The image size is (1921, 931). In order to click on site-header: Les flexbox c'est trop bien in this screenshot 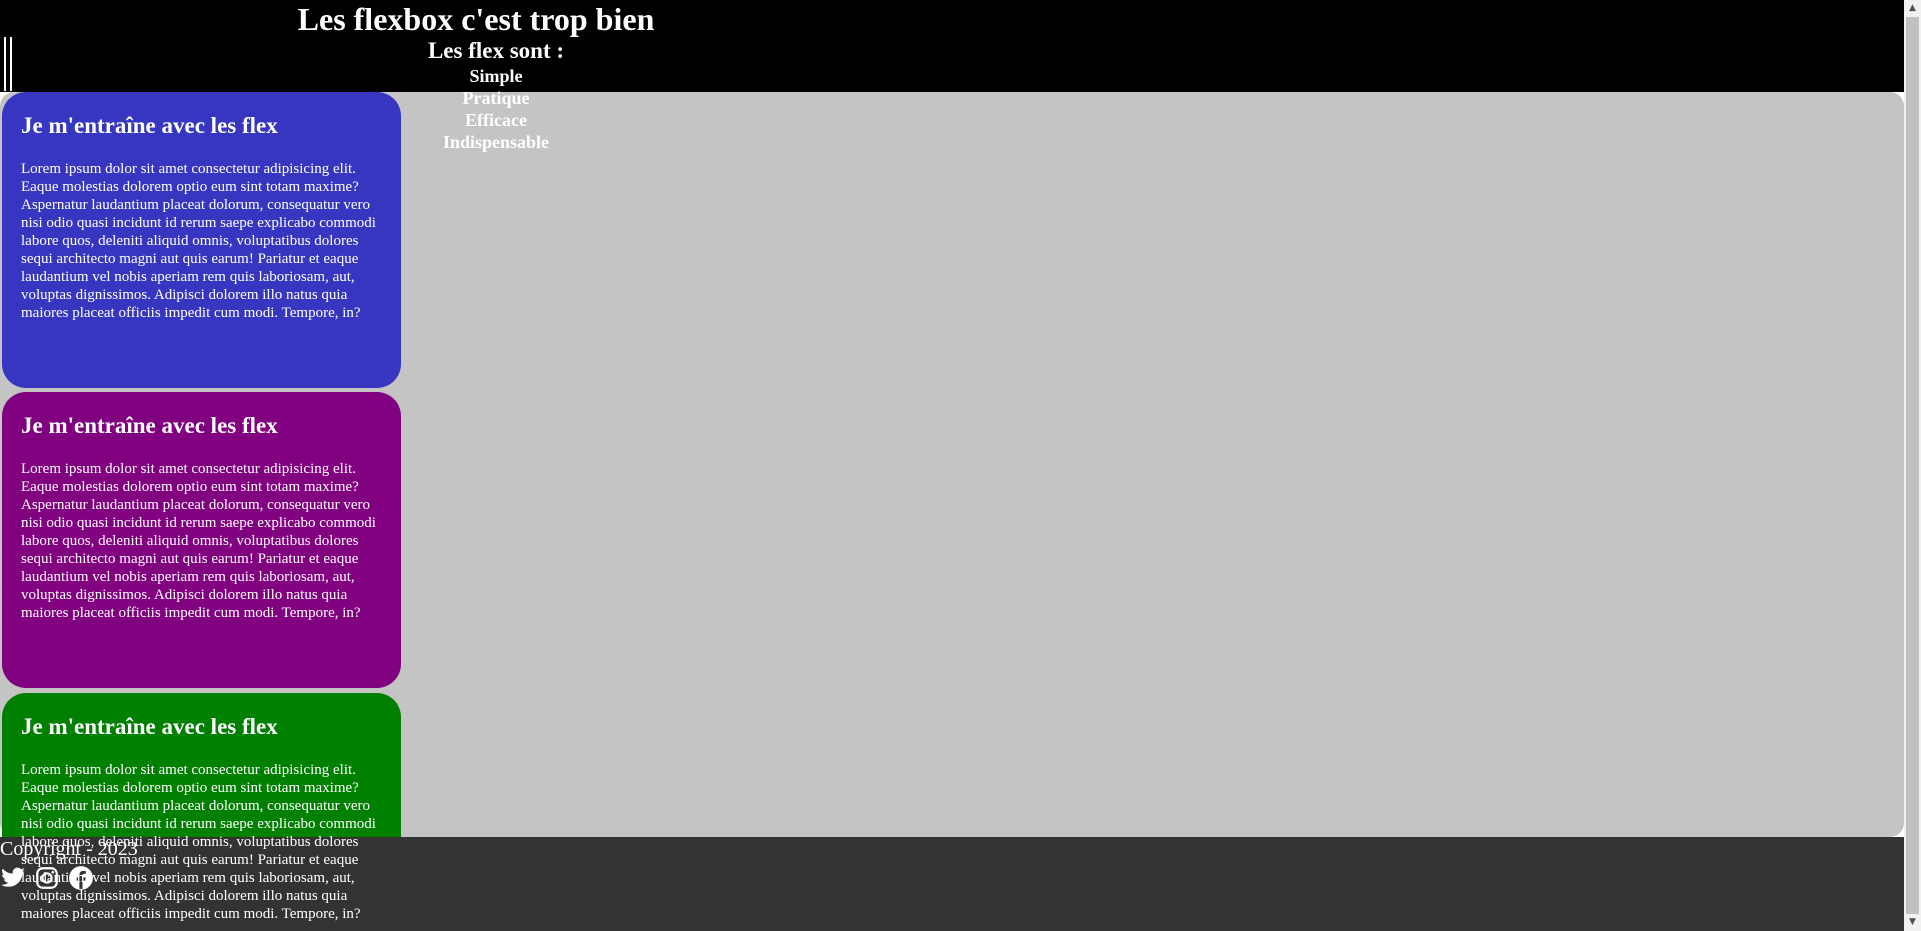, I will do `click(952, 46)`.